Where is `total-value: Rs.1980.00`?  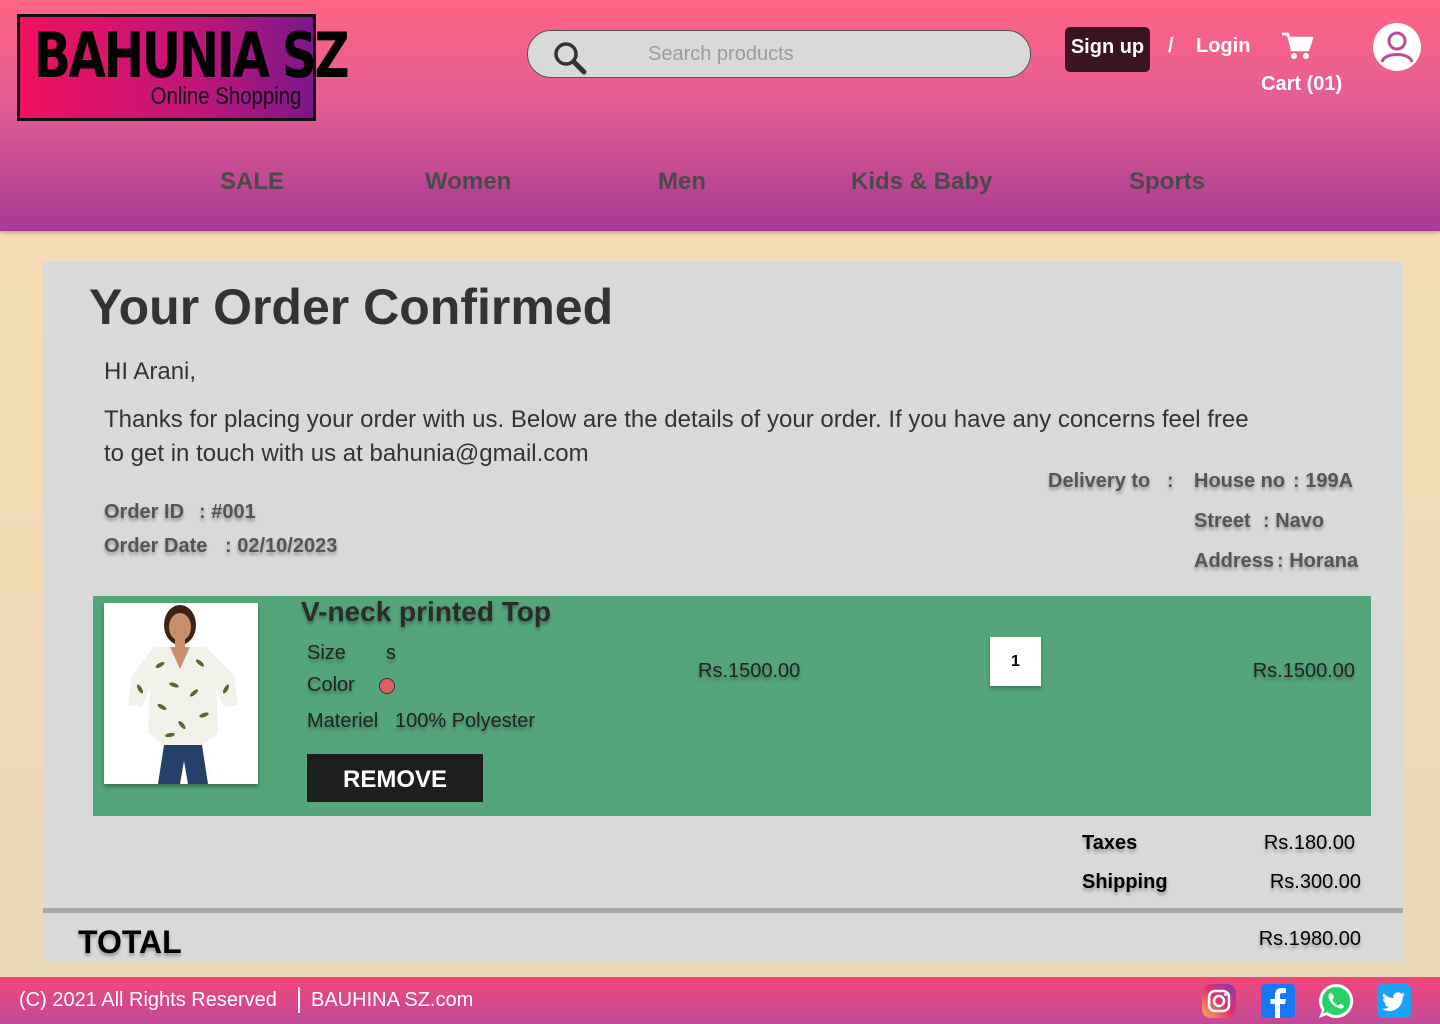 total-value: Rs.1980.00 is located at coordinates (1309, 939).